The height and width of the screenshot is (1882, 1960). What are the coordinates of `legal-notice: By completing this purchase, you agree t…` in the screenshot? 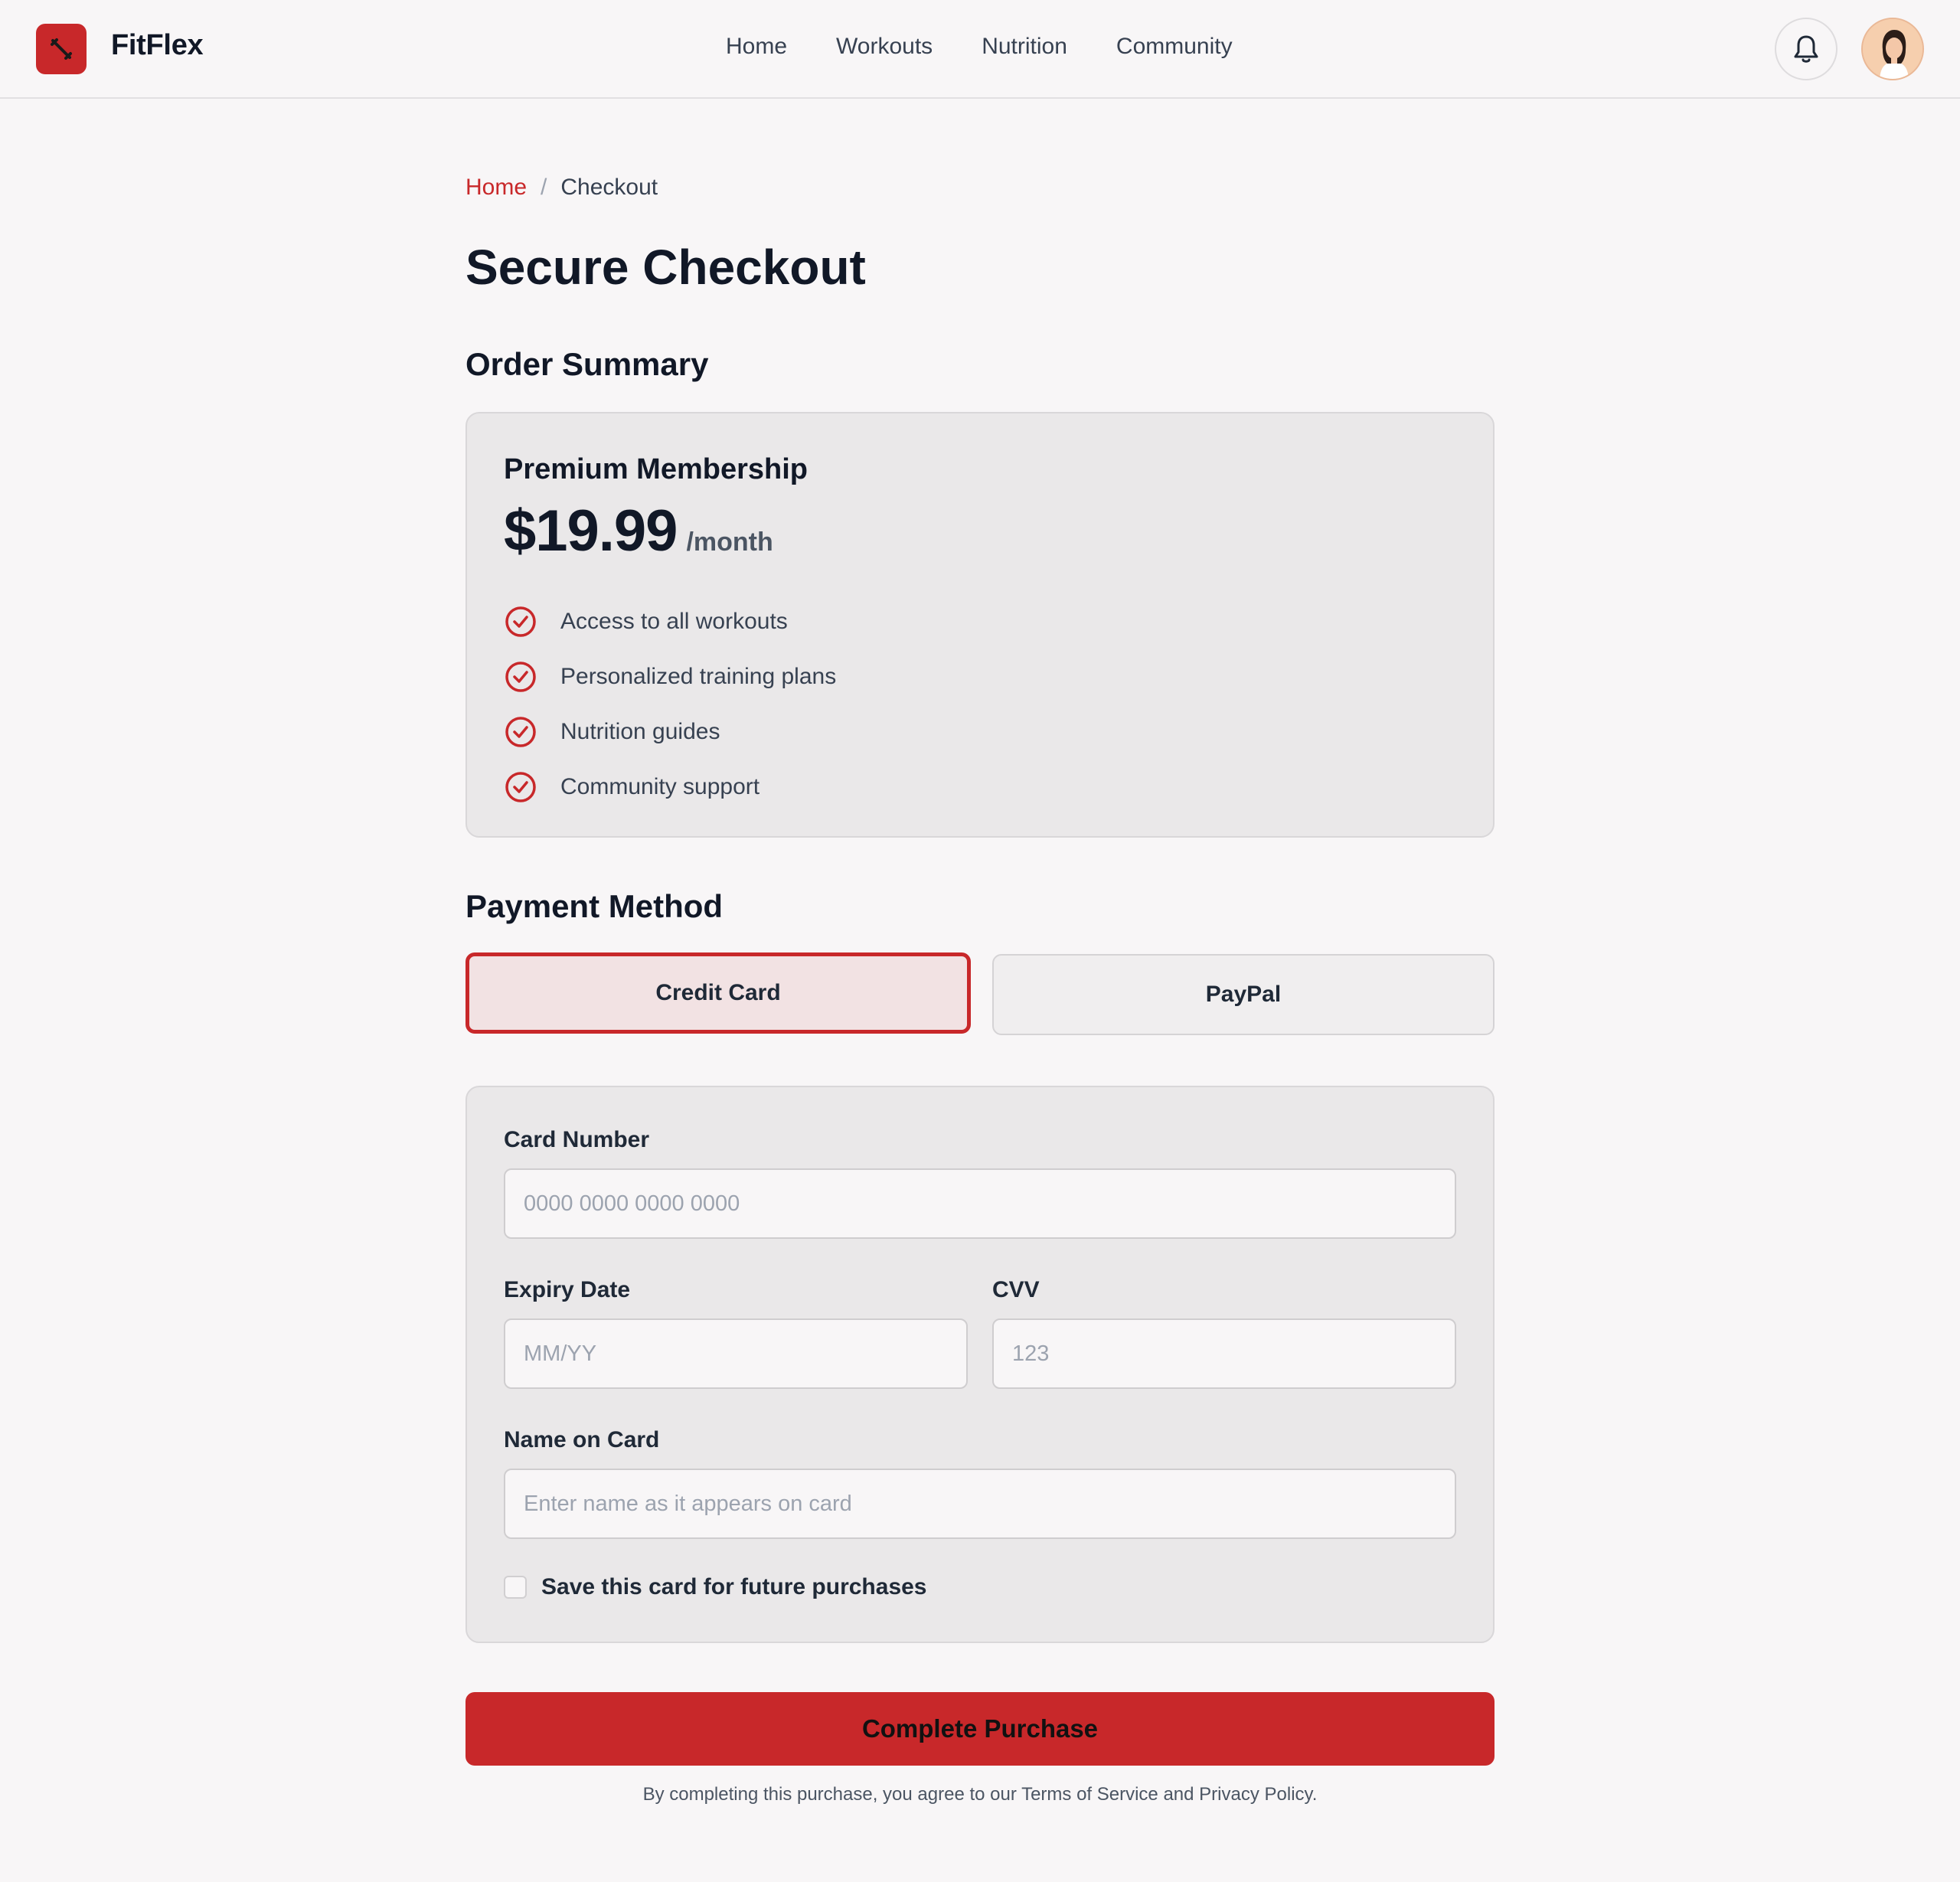 It's located at (980, 1794).